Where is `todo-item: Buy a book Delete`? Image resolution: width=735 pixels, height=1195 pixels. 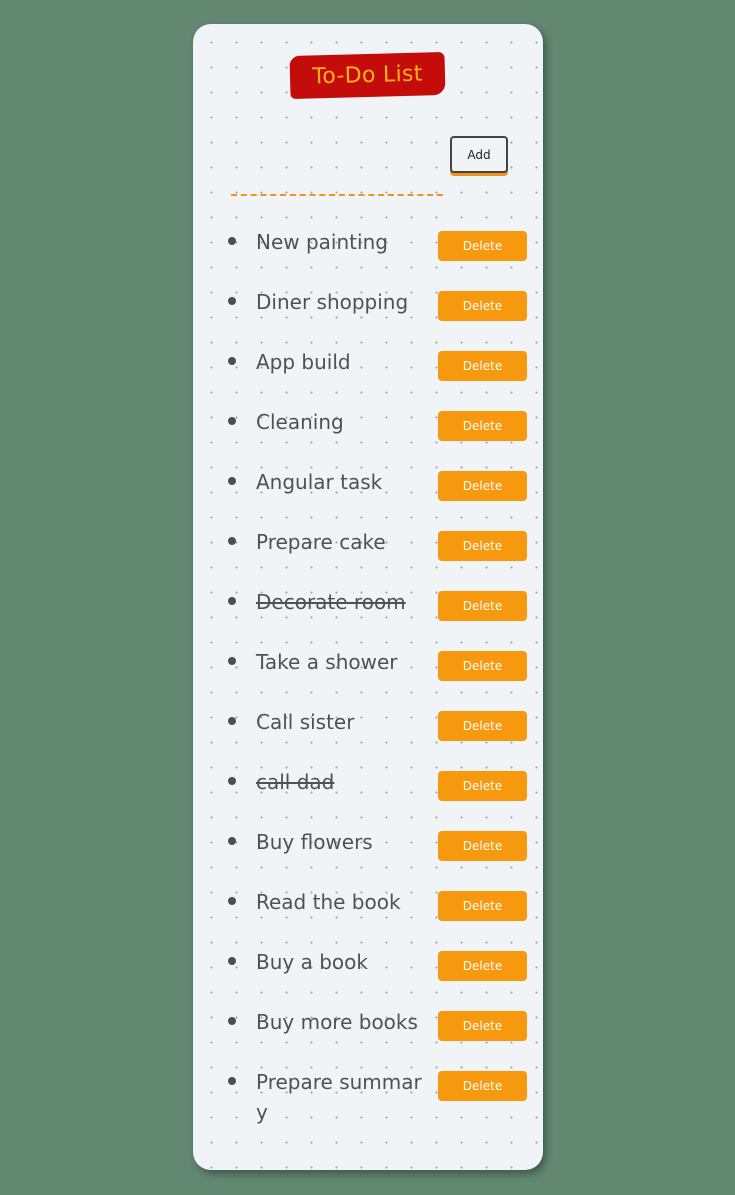
todo-item: Buy a book Delete is located at coordinates (368, 966).